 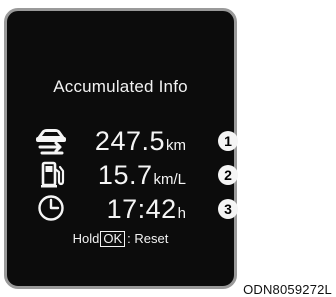 I want to click on car-distance-icon, so click(x=51, y=140).